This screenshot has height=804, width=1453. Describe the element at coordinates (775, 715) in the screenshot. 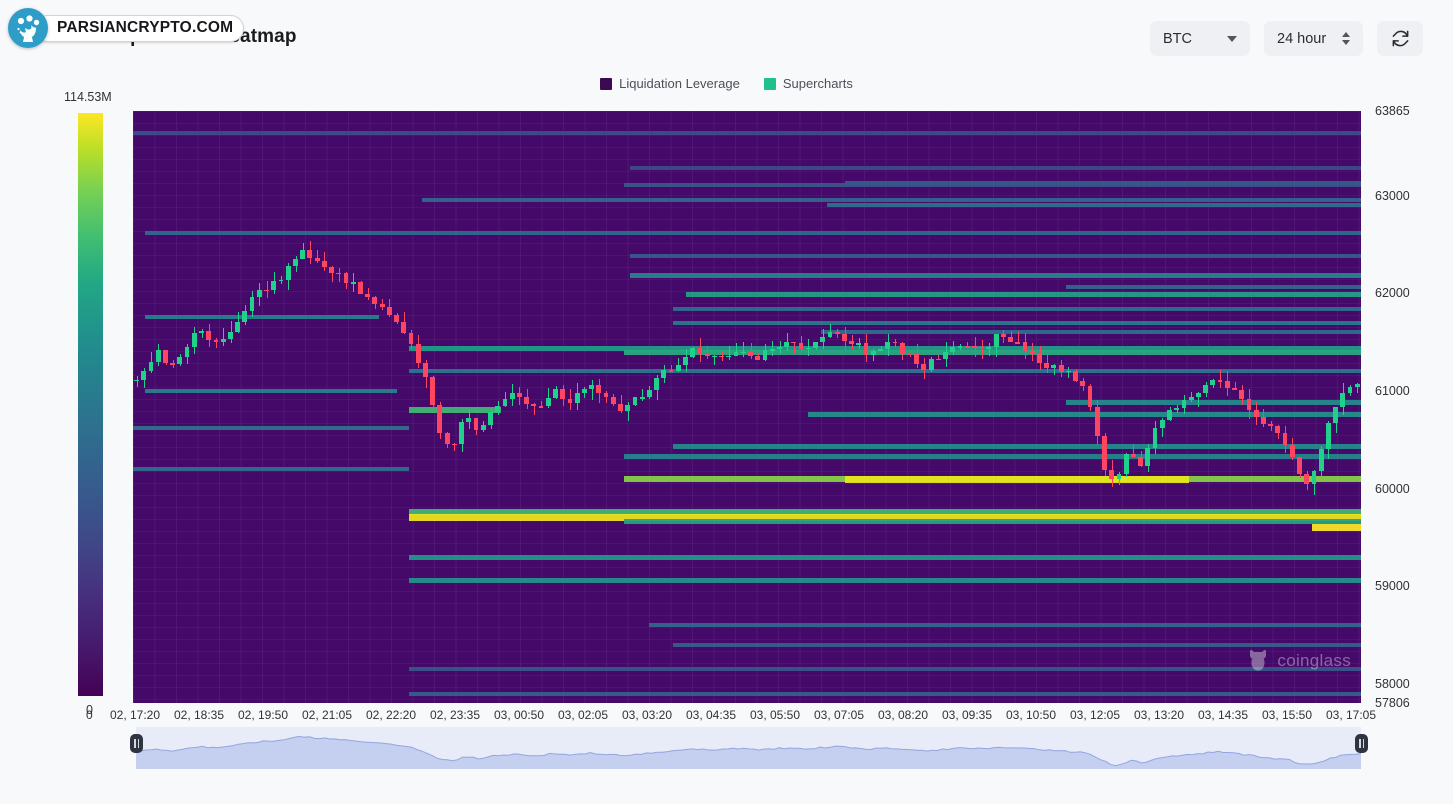

I see `x-axis-tick: 03, 05:50` at that location.